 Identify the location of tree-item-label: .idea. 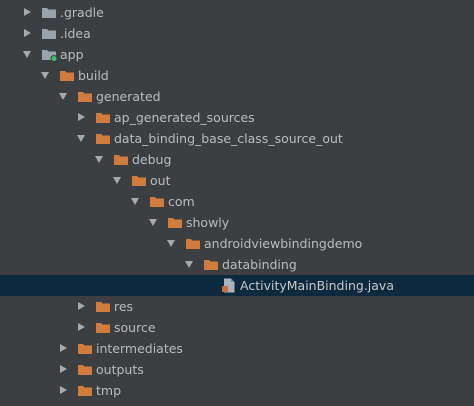
(75, 33).